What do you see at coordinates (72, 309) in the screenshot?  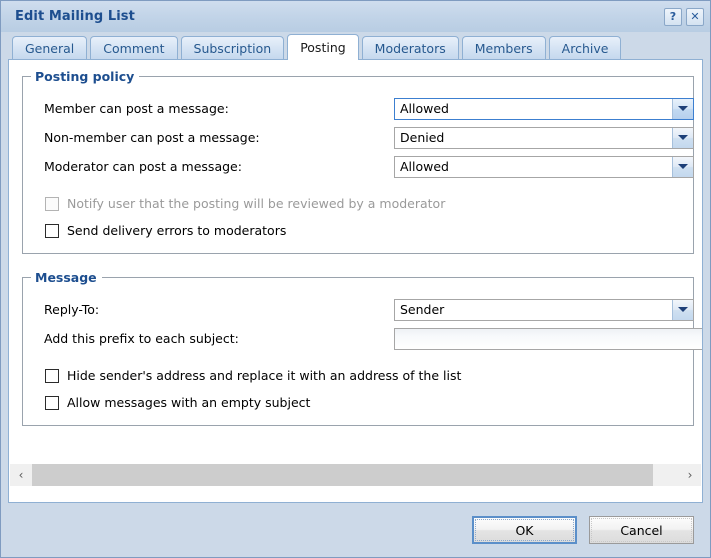 I see `reply-to-label: Reply-To:` at bounding box center [72, 309].